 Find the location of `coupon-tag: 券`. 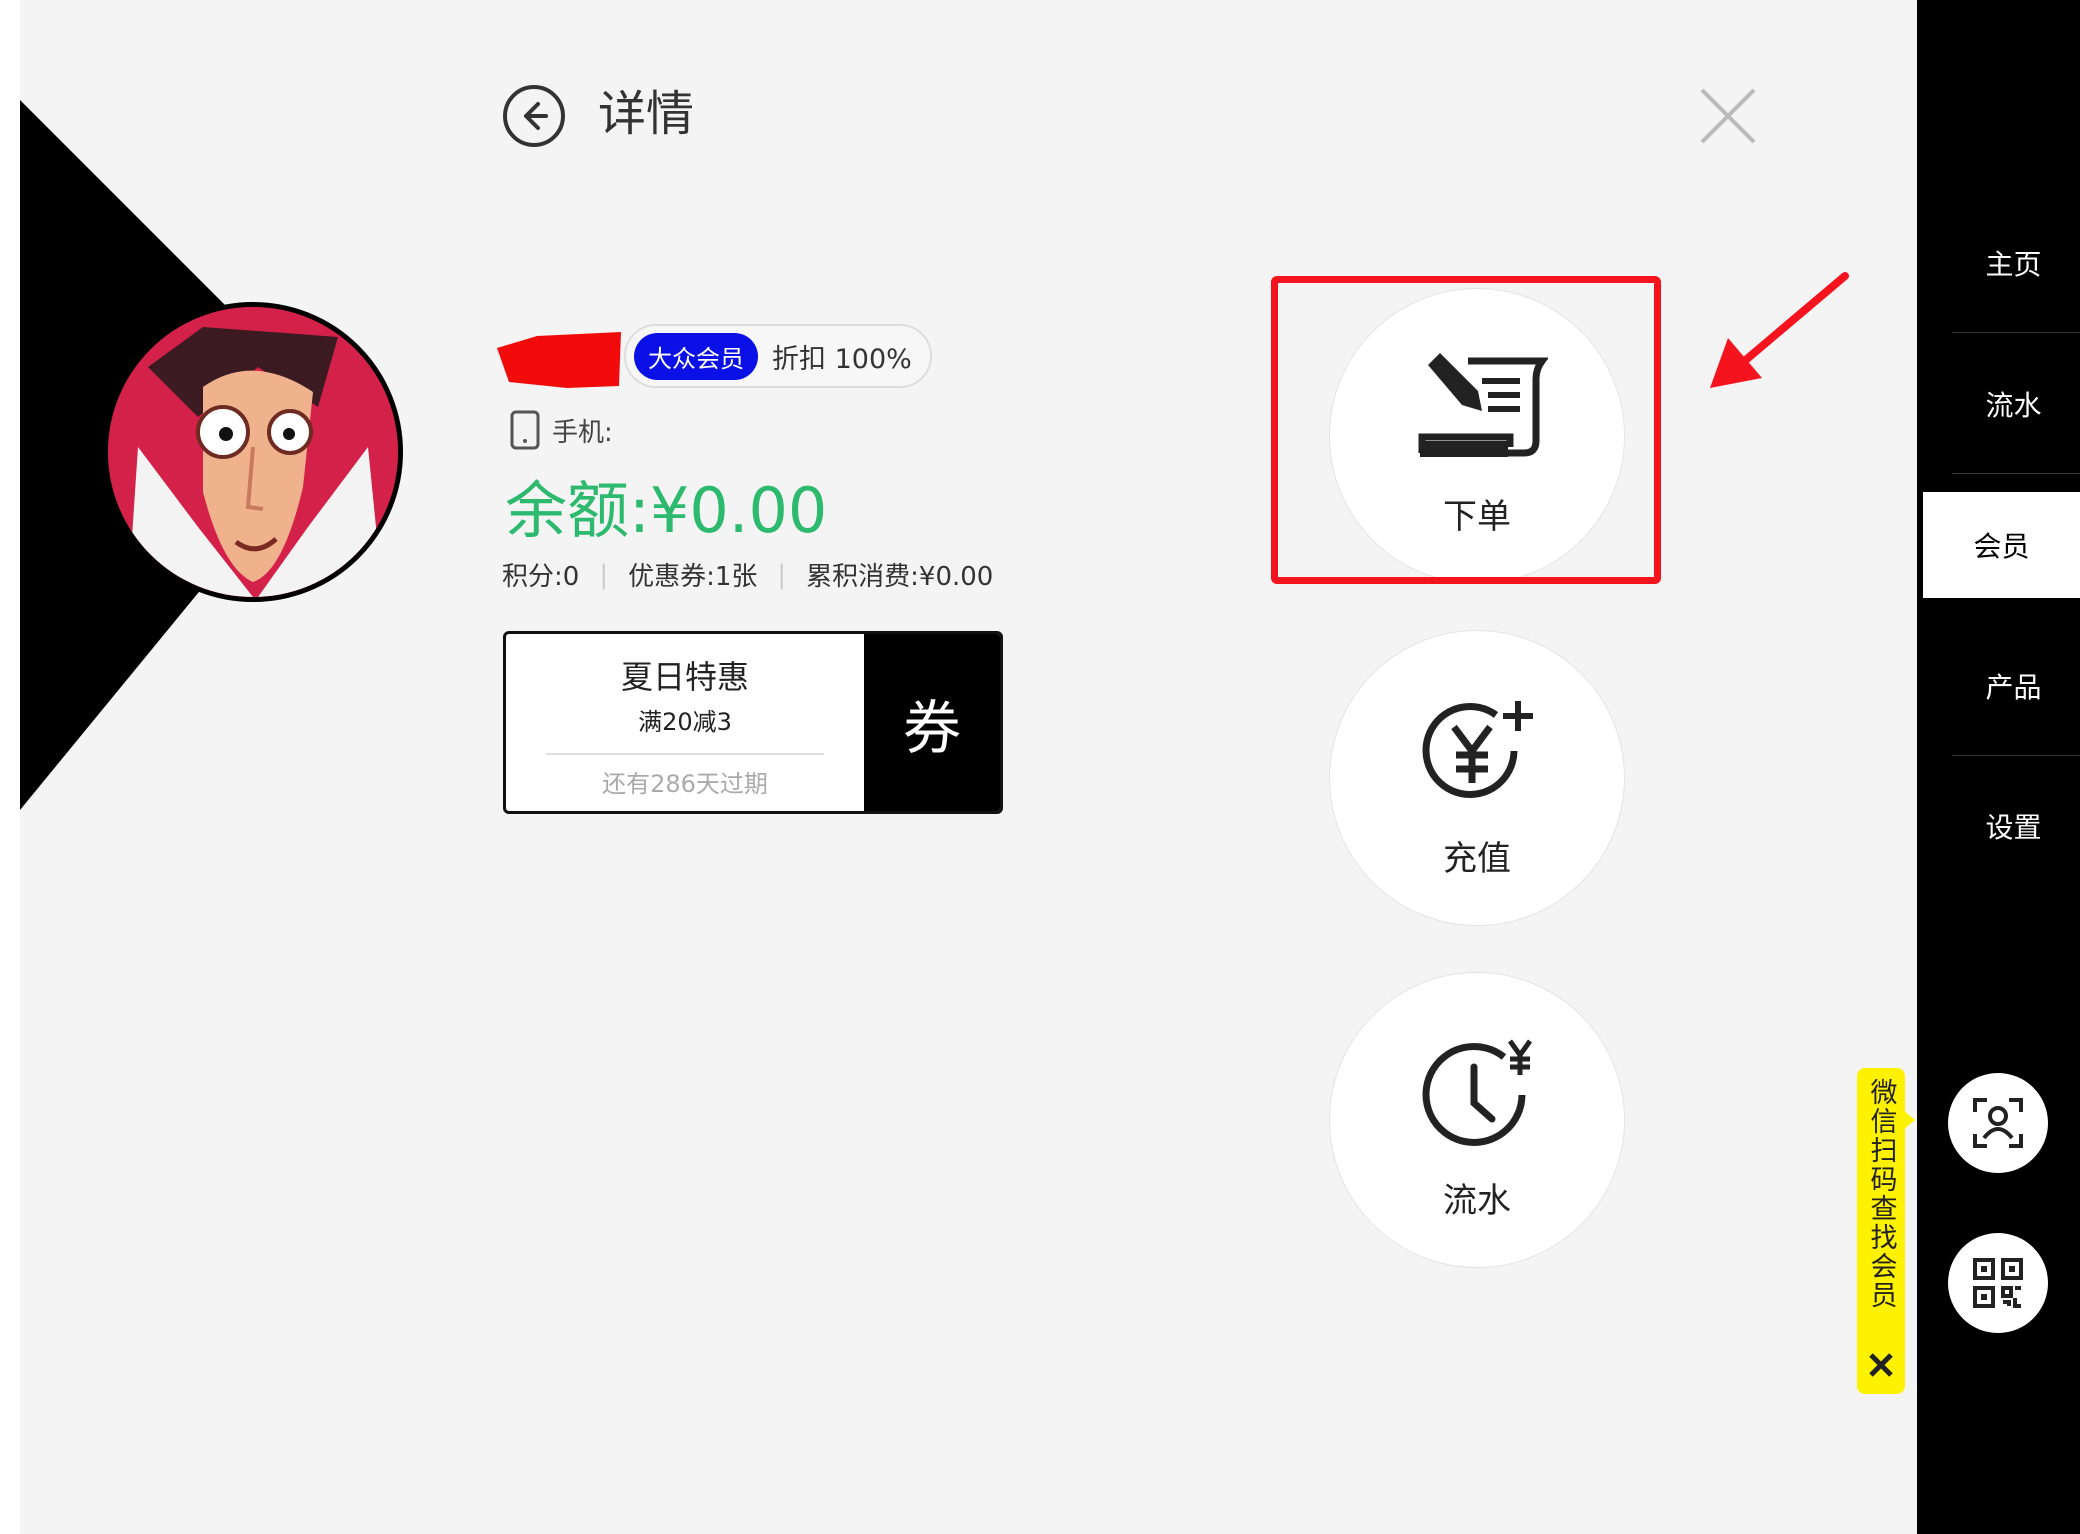

coupon-tag: 券 is located at coordinates (932, 722).